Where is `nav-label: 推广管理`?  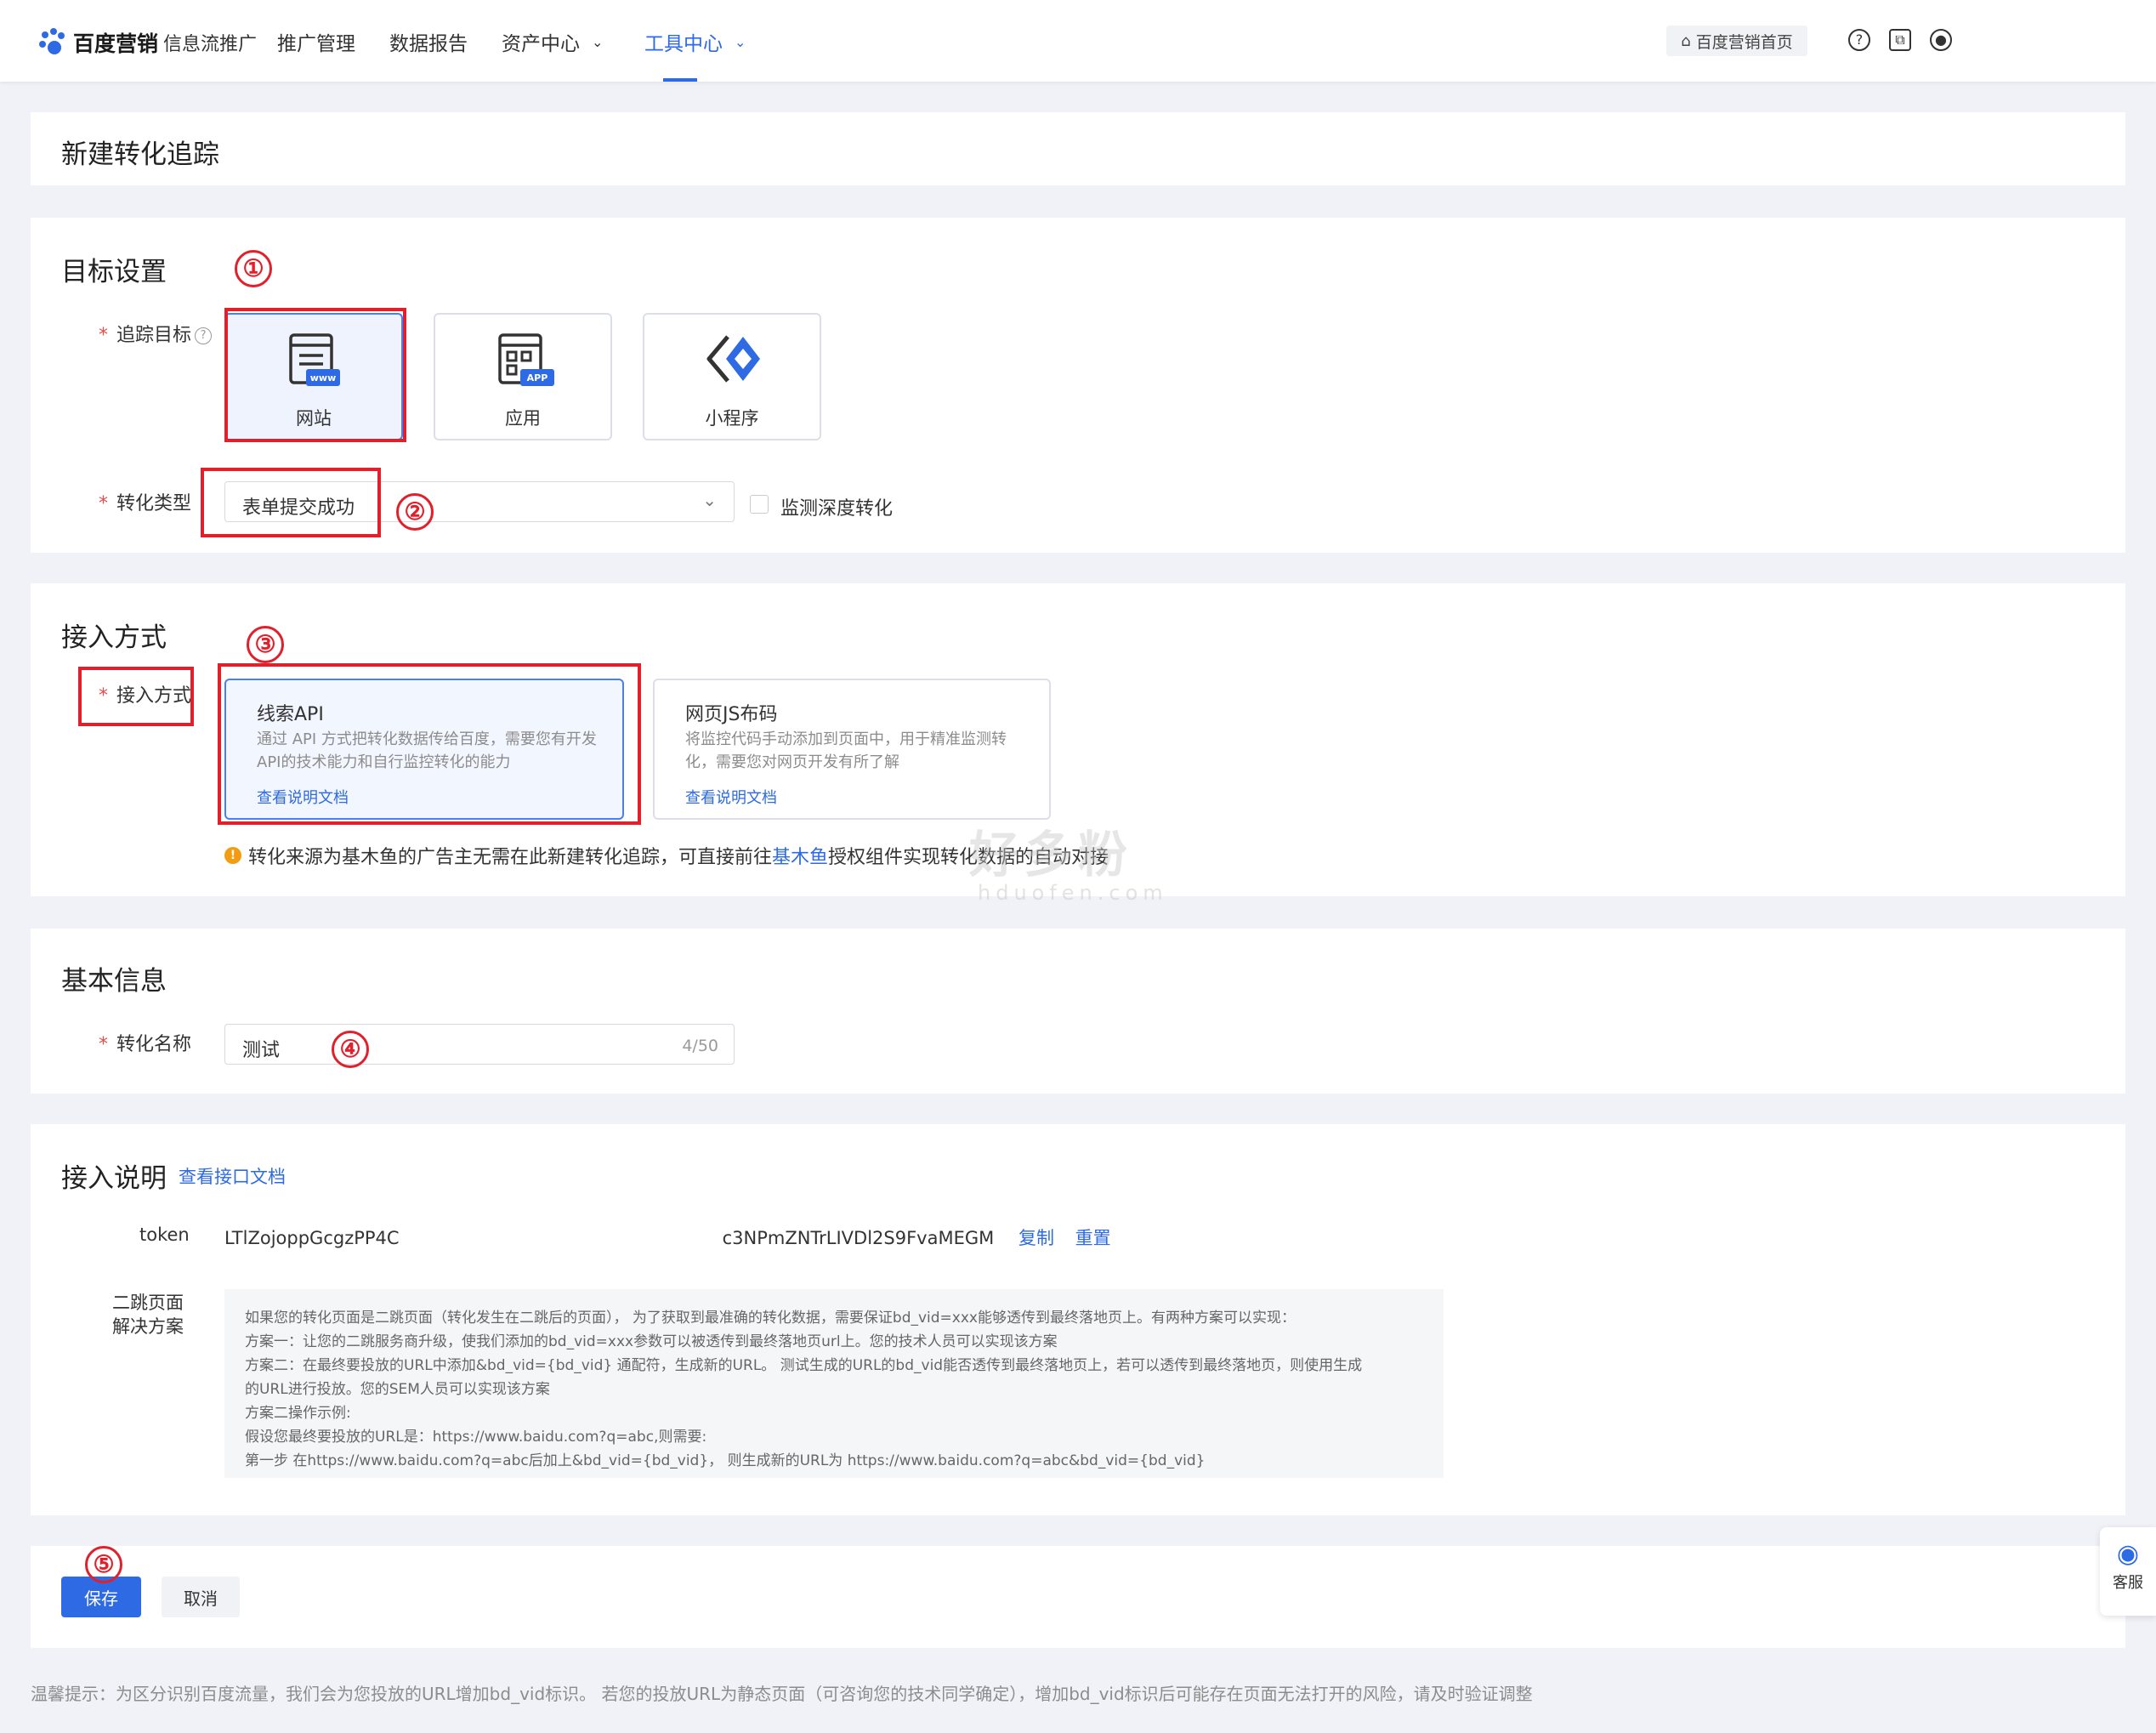
nav-label: 推广管理 is located at coordinates (316, 44).